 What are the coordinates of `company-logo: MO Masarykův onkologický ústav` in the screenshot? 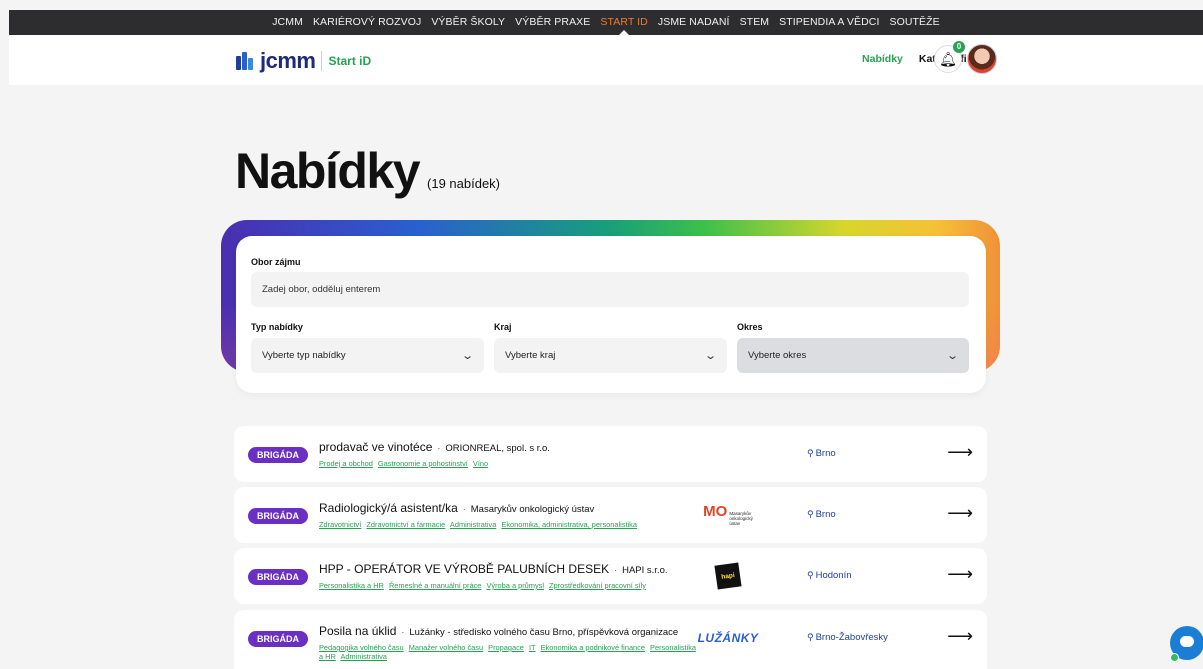 It's located at (728, 514).